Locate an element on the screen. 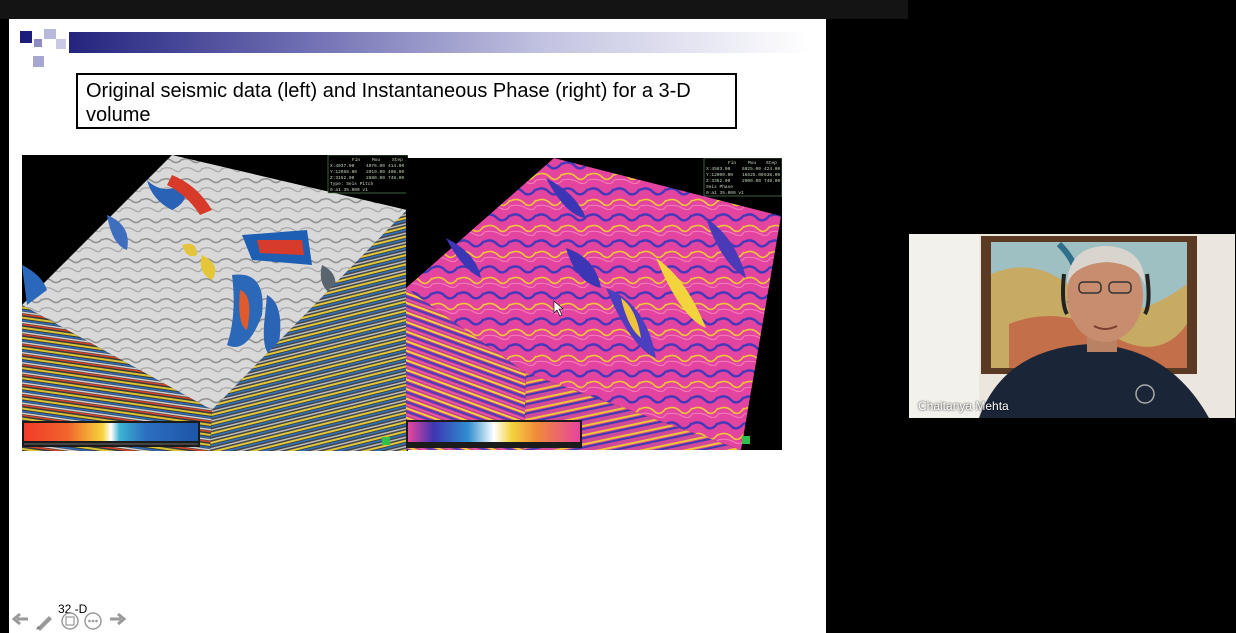  left-header-col: Step is located at coordinates (397, 160).